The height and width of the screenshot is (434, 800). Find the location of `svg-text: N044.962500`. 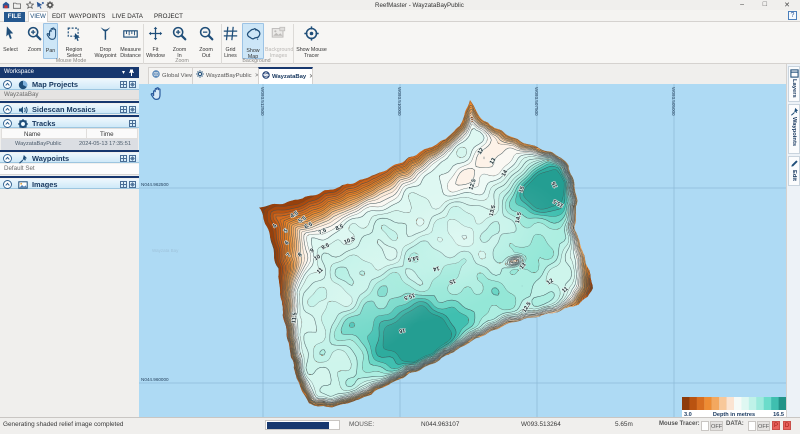

svg-text: N044.962500 is located at coordinates (155, 184).